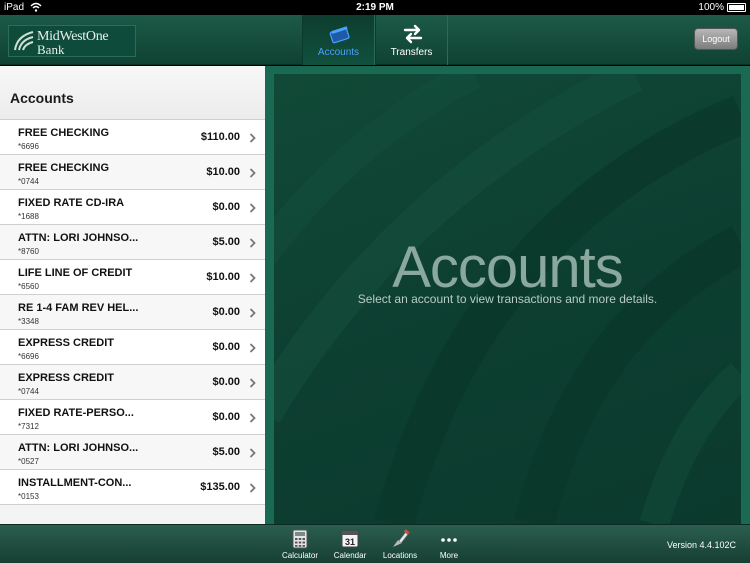 This screenshot has height=563, width=750. Describe the element at coordinates (508, 267) in the screenshot. I see `main-title: Accounts` at that location.